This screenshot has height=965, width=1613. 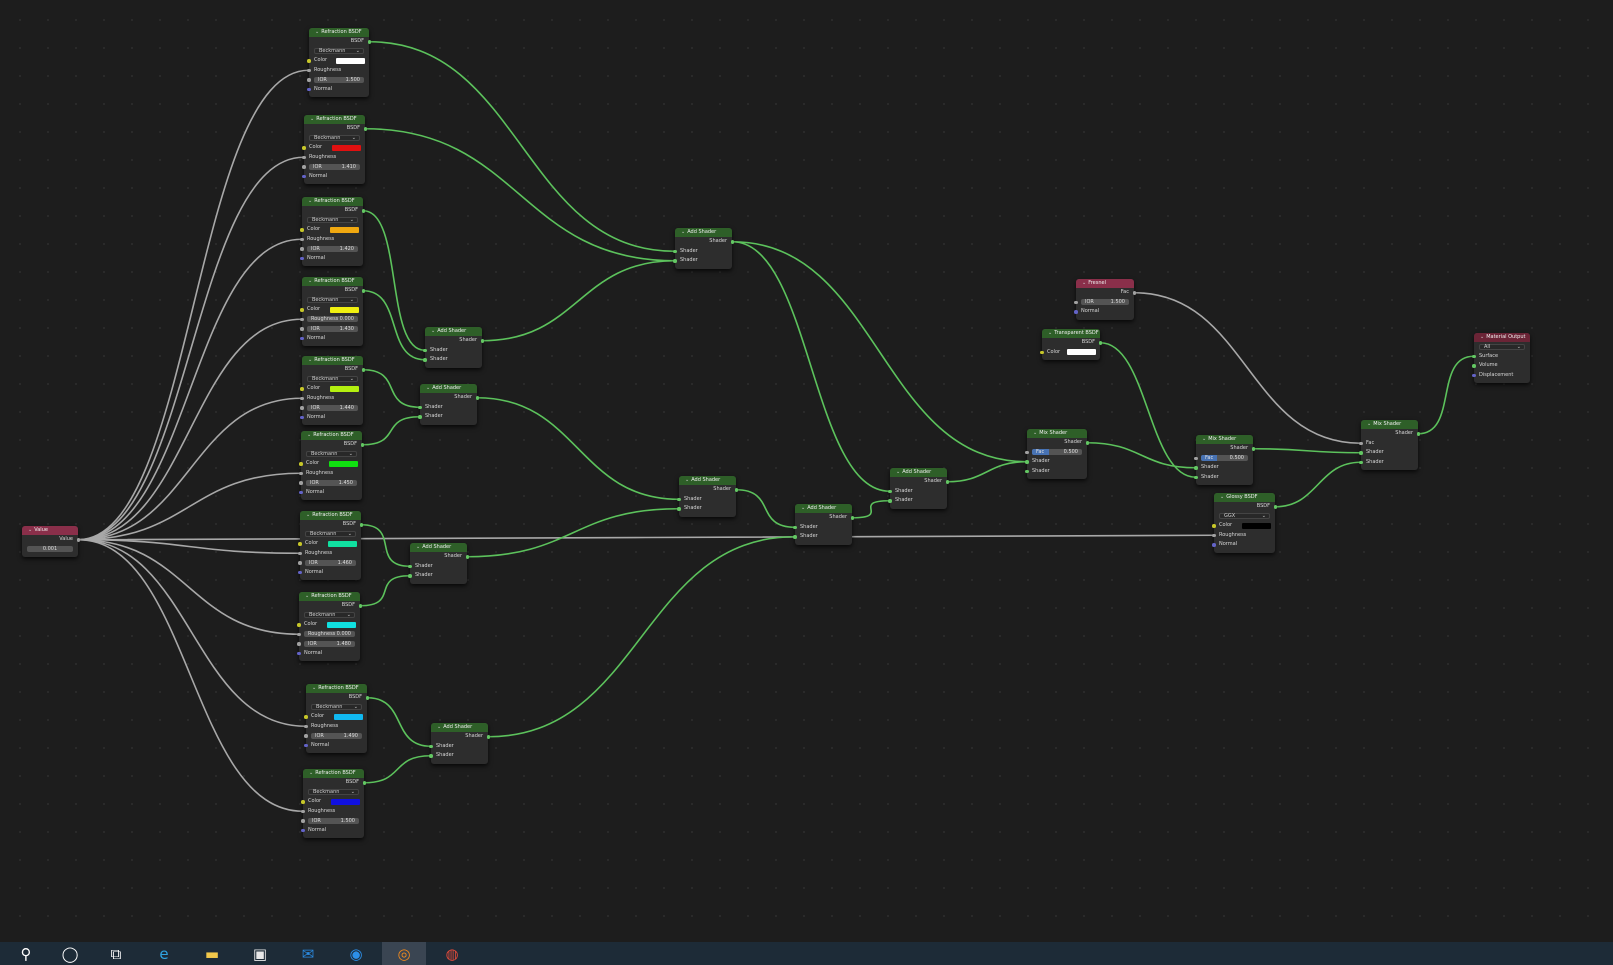 What do you see at coordinates (308, 953) in the screenshot?
I see `mail-button: ✉` at bounding box center [308, 953].